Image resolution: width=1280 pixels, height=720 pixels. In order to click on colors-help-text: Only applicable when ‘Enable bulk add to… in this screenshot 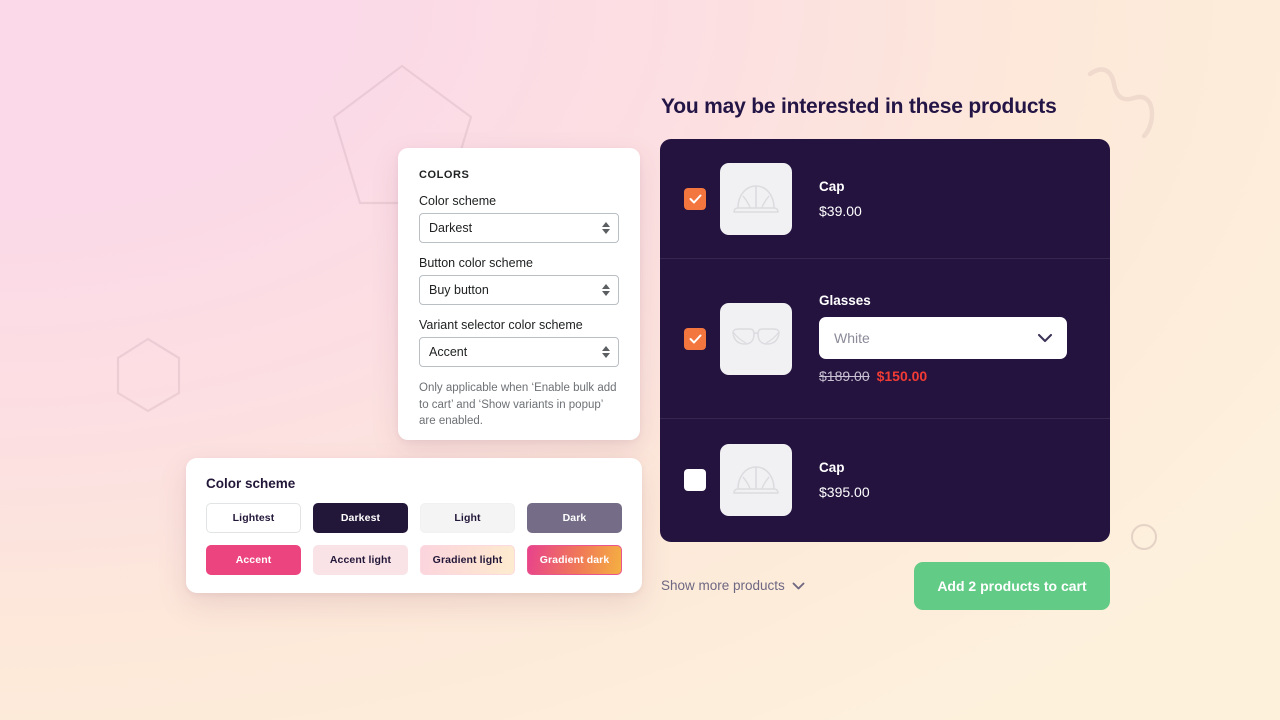, I will do `click(518, 405)`.